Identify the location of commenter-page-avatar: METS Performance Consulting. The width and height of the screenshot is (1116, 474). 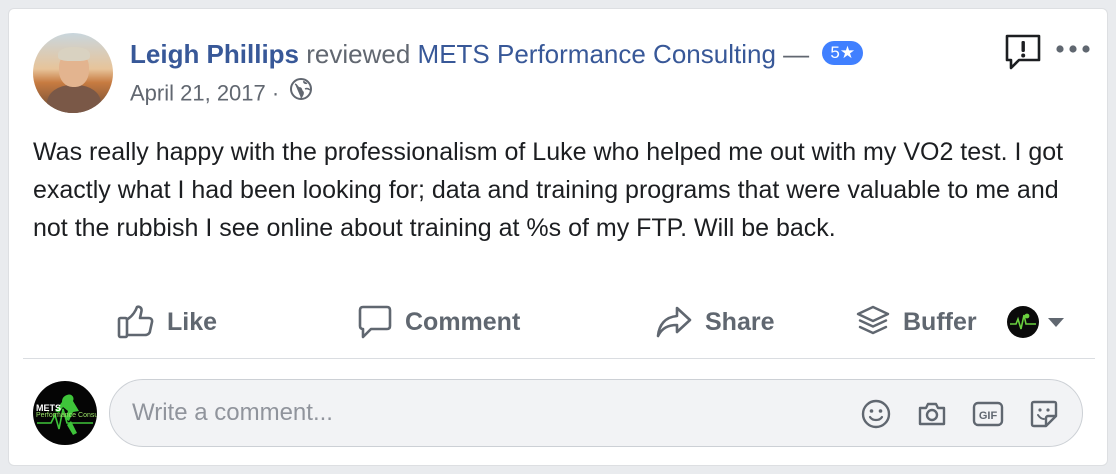
(65, 413).